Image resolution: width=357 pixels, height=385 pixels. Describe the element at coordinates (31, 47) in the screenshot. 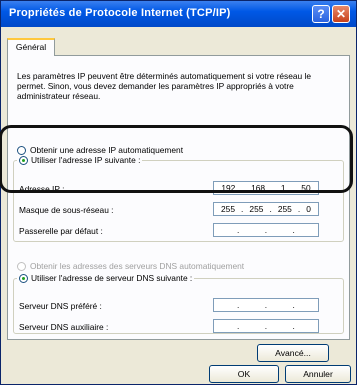

I see `tab-general: Général` at that location.